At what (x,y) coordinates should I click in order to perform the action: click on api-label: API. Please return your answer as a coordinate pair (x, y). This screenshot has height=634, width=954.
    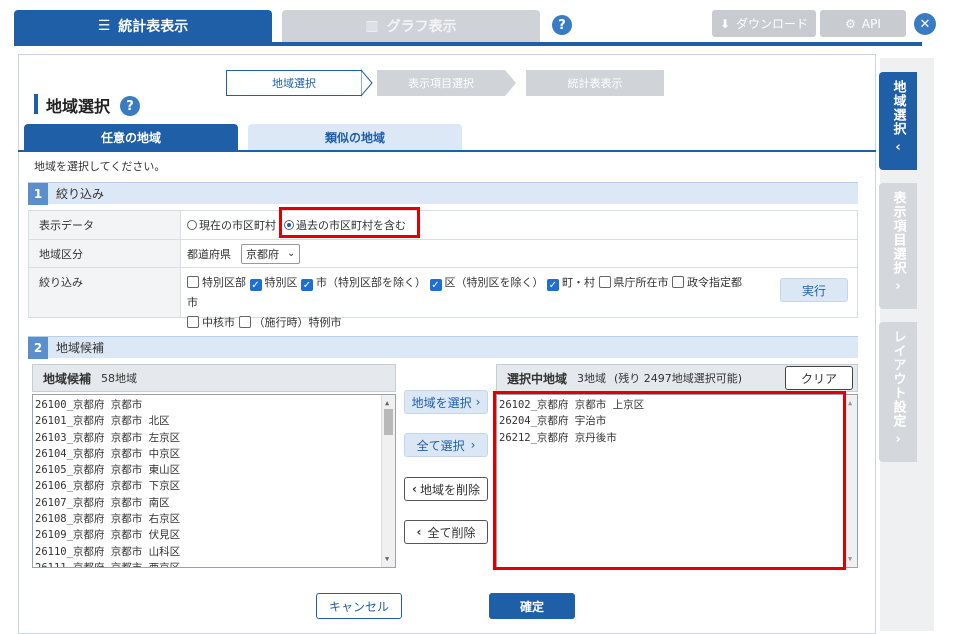
    Looking at the image, I should click on (871, 23).